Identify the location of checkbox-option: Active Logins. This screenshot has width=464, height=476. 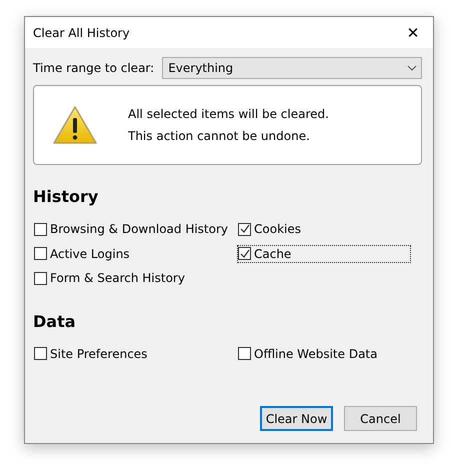
(83, 253).